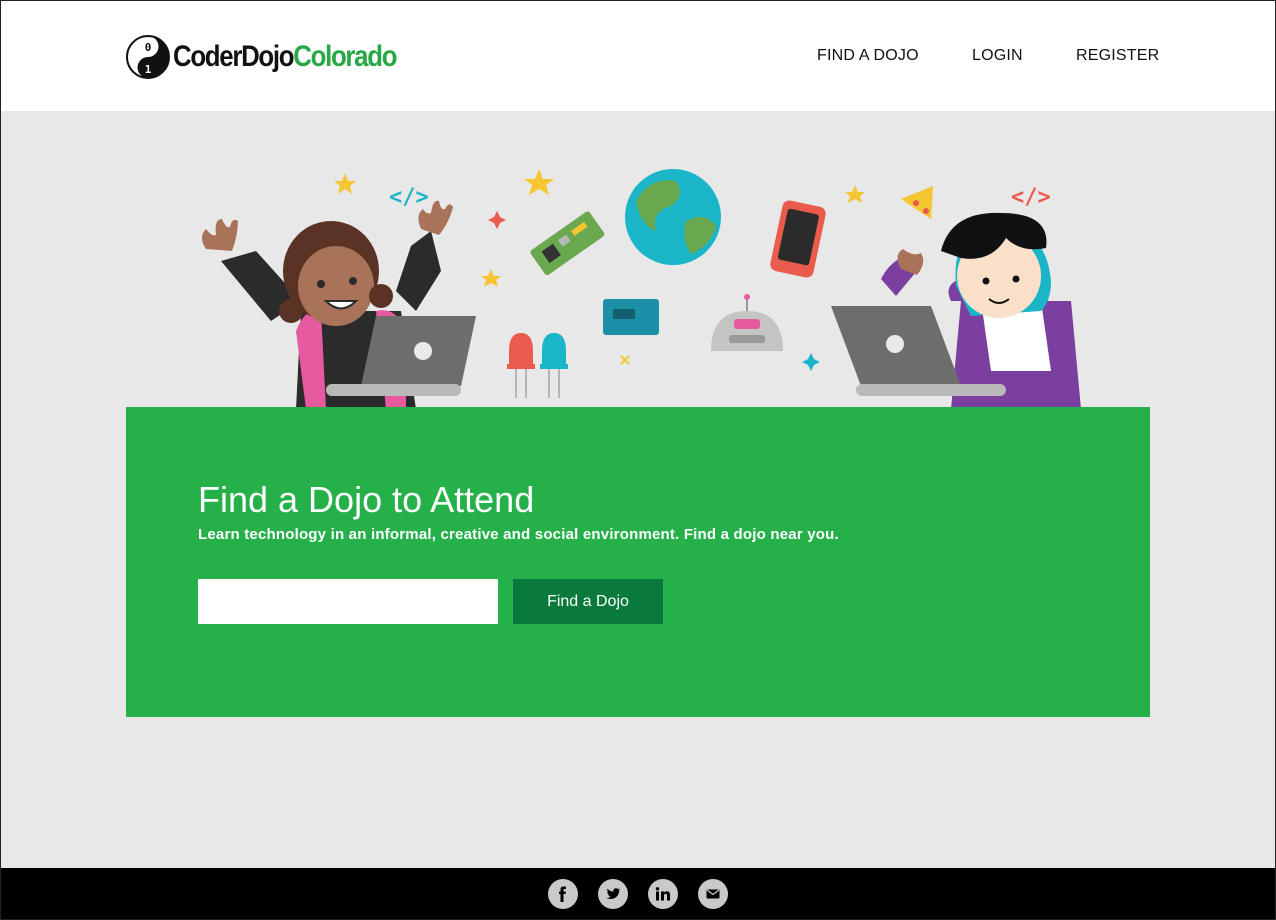  I want to click on facebook-icon, so click(563, 894).